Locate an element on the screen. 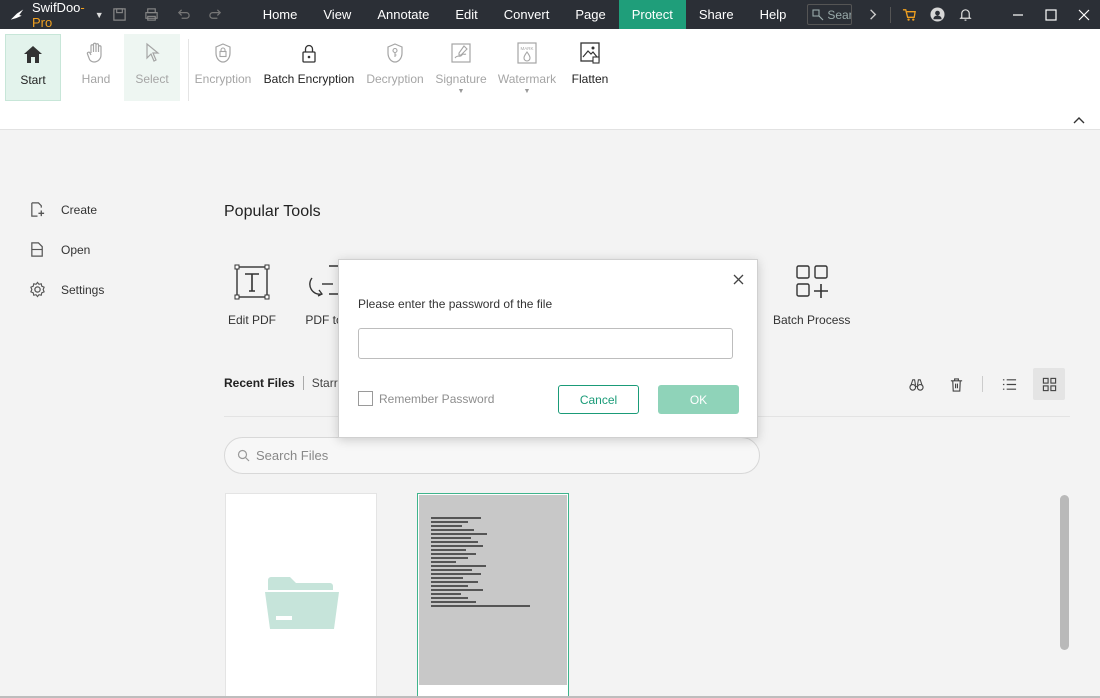  maximize-button is located at coordinates (1050, 14).